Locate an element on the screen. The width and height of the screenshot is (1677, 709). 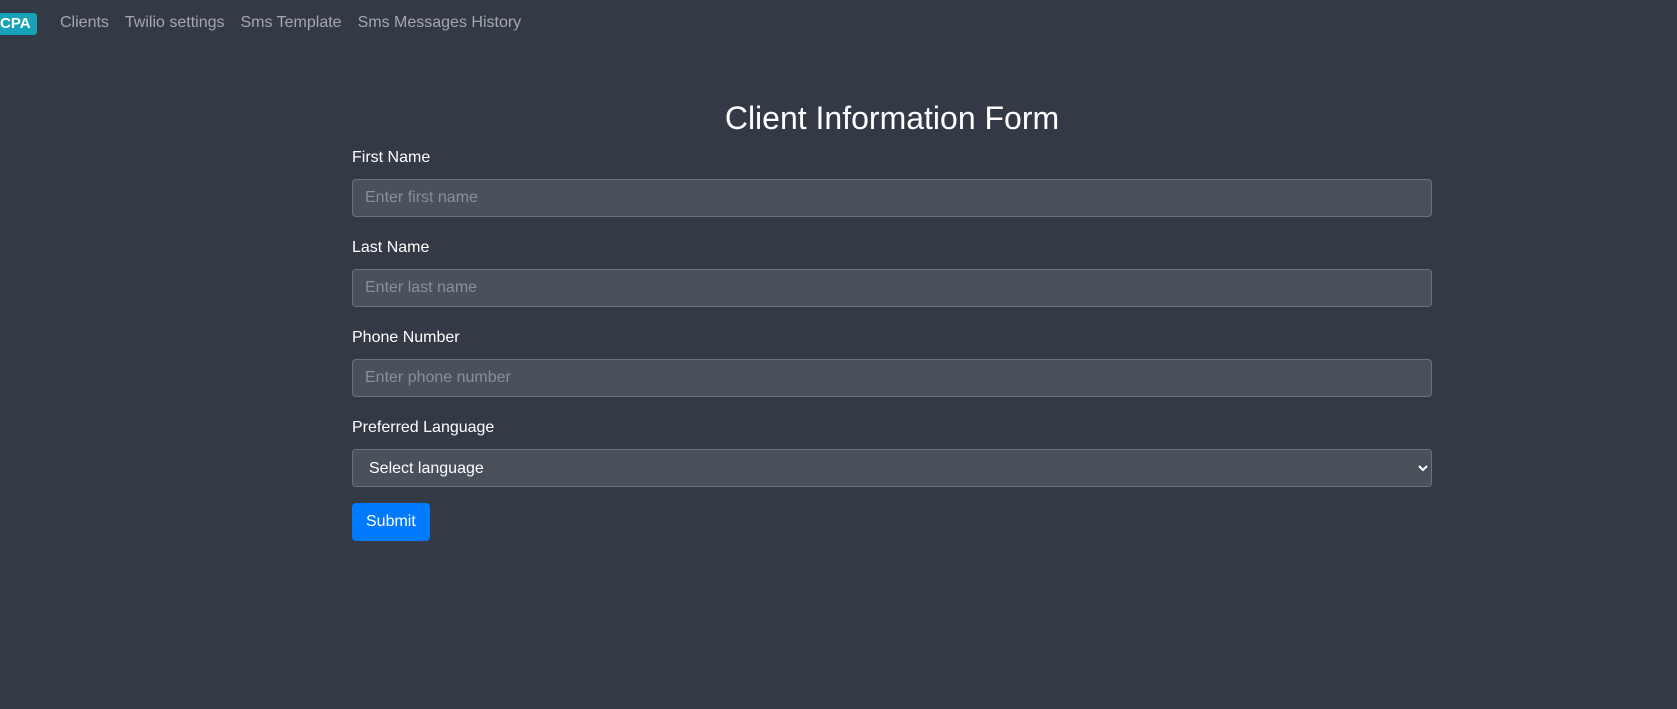
nav-link-clients: Clients is located at coordinates (84, 23).